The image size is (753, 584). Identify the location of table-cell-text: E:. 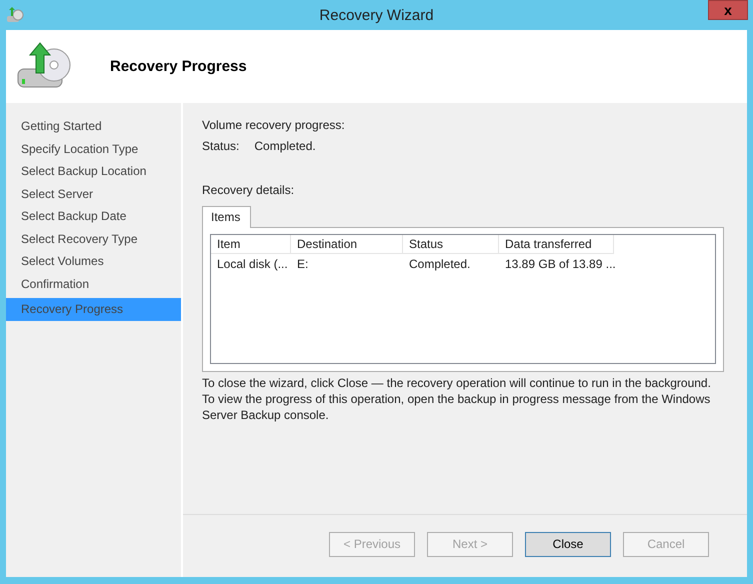
(303, 264).